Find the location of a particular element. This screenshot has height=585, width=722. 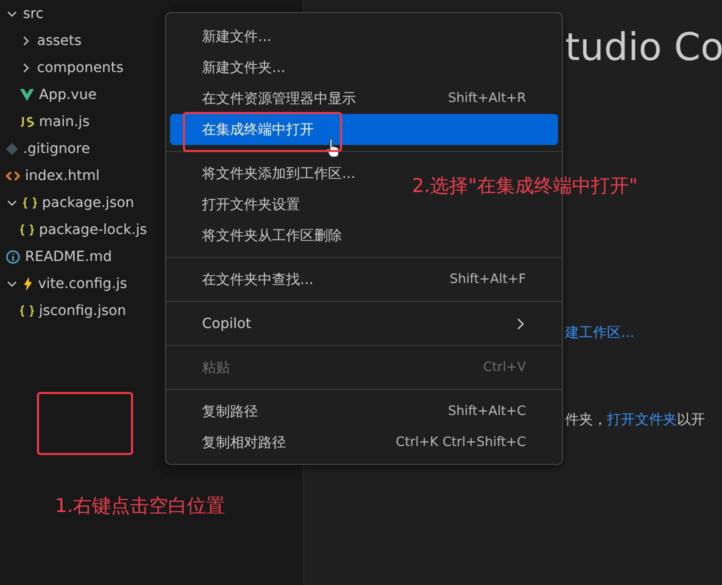

annotation-text: 2.选择"在集成终端中打开" is located at coordinates (525, 186).